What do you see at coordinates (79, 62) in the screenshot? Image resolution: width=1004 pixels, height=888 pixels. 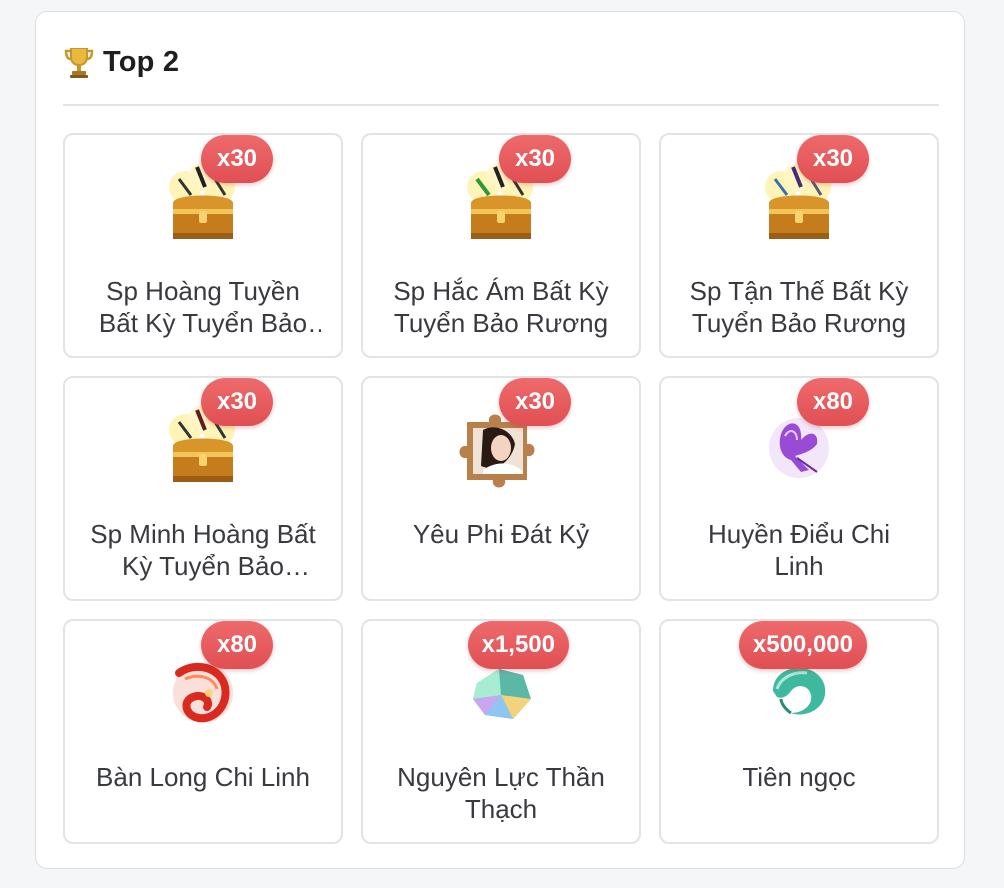 I see `trophy-icon` at bounding box center [79, 62].